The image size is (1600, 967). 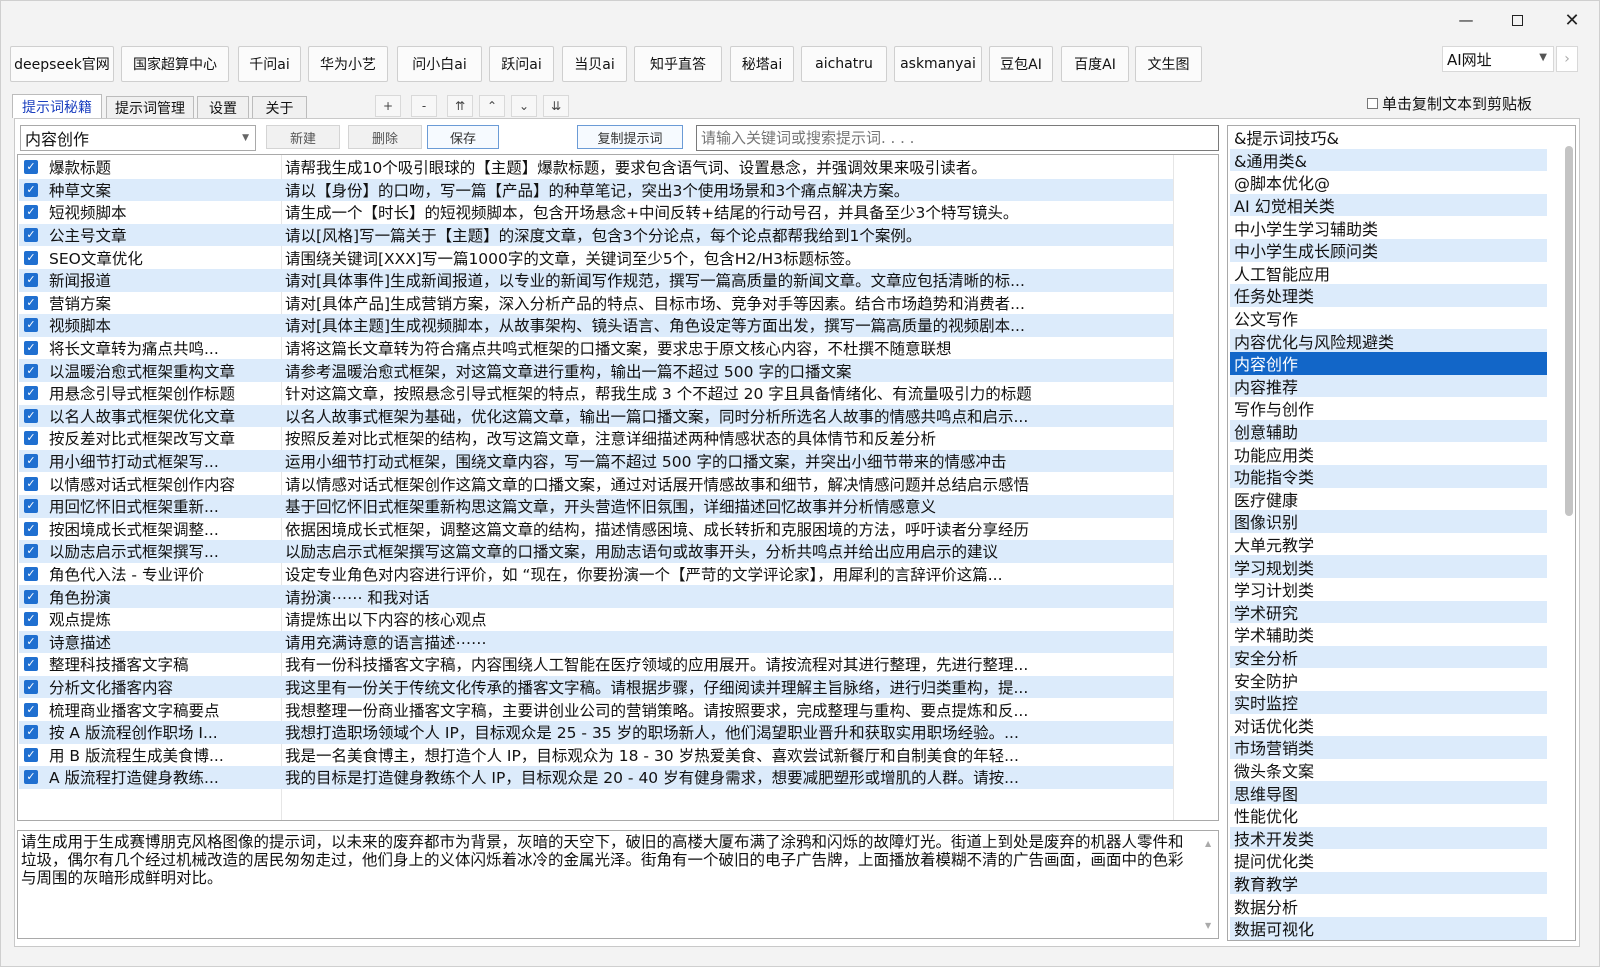 What do you see at coordinates (596, 596) in the screenshot?
I see `prompt-row: ✓ 角色扮演 请扮演⋯⋯ 和我对话` at bounding box center [596, 596].